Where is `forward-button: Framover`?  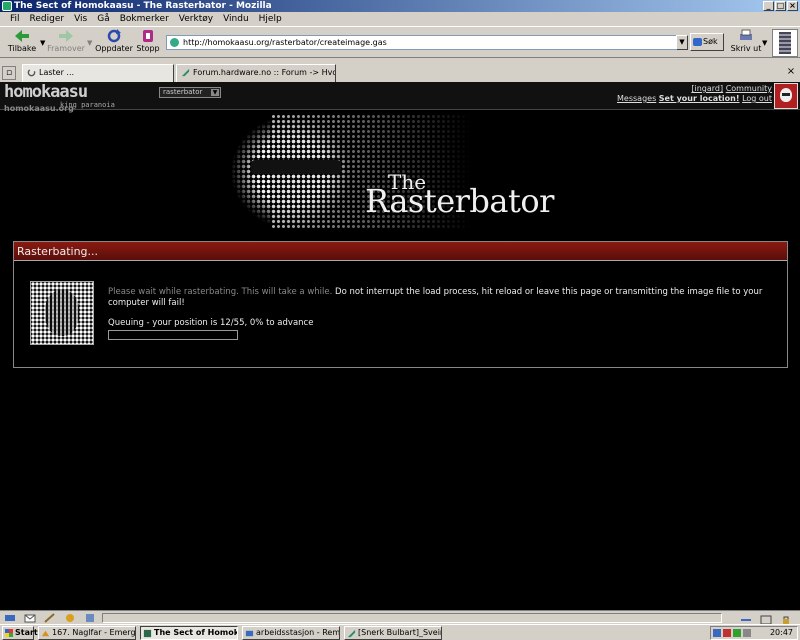 forward-button: Framover is located at coordinates (66, 43).